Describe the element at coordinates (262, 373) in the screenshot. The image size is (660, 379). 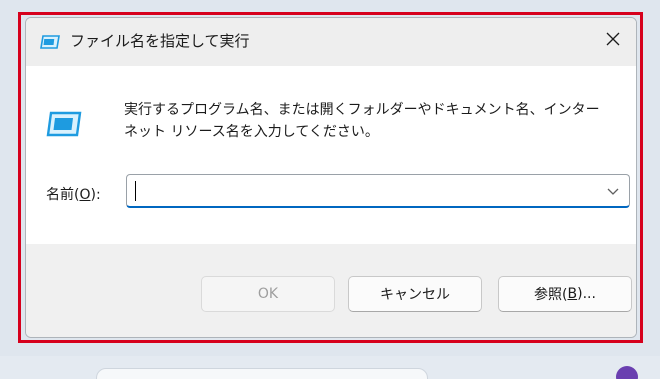
I see `taskbar-search-box` at that location.